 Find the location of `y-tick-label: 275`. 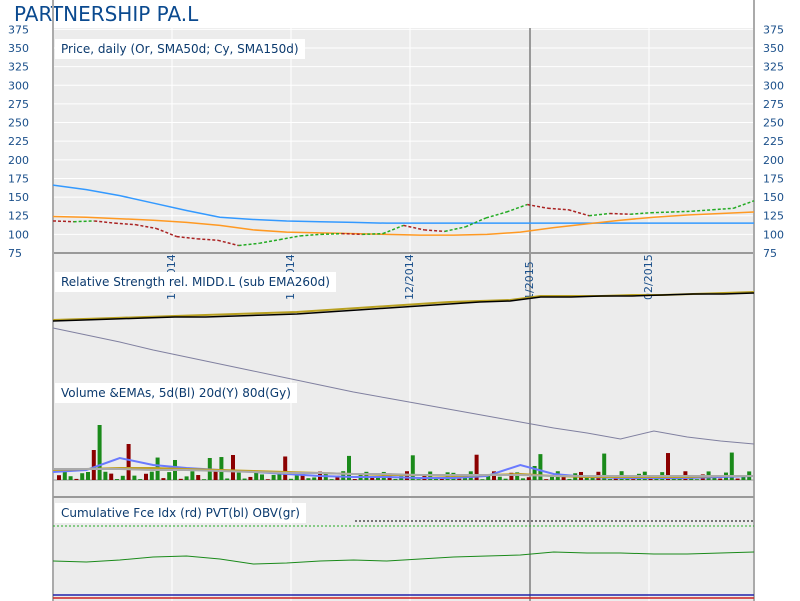

y-tick-label: 275 is located at coordinates (18, 104).